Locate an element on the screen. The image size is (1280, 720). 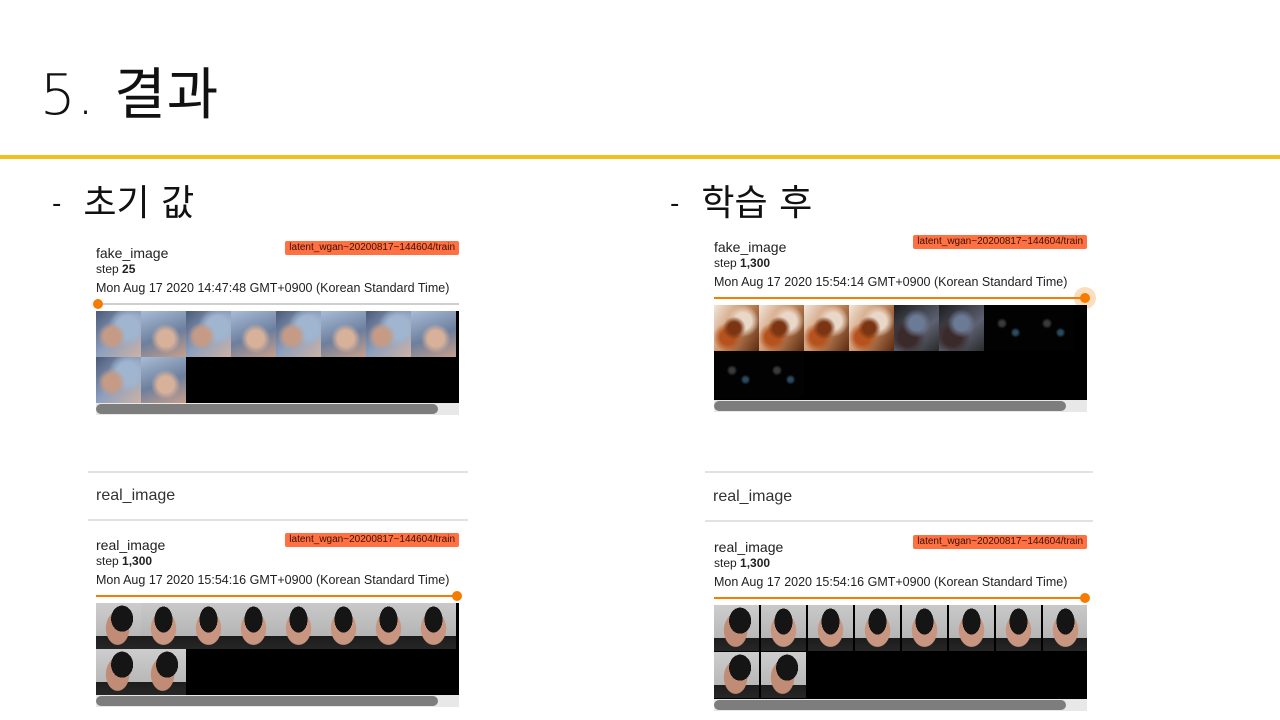
right-section-heading: - 학습 후 is located at coordinates (741, 204).